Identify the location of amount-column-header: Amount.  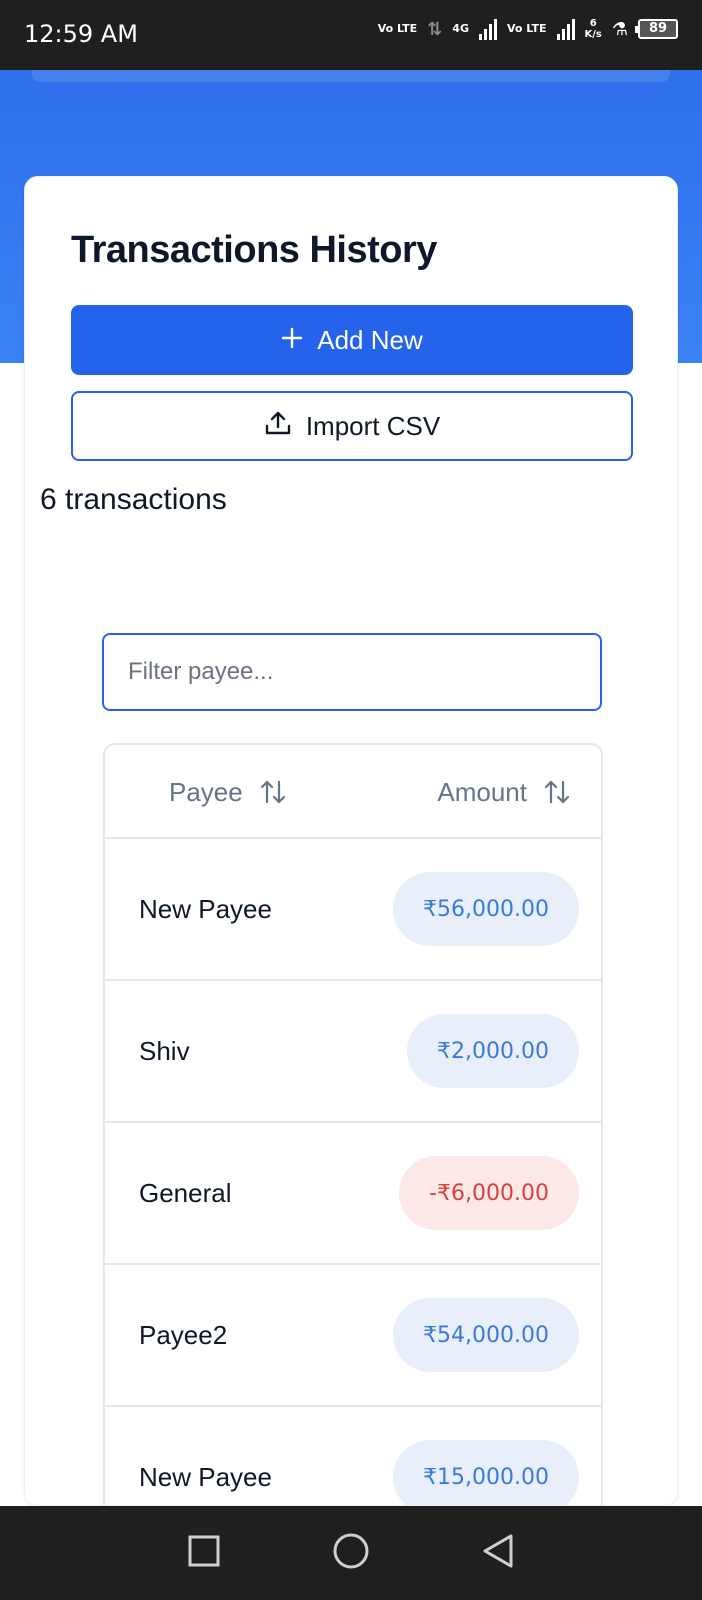
(504, 792).